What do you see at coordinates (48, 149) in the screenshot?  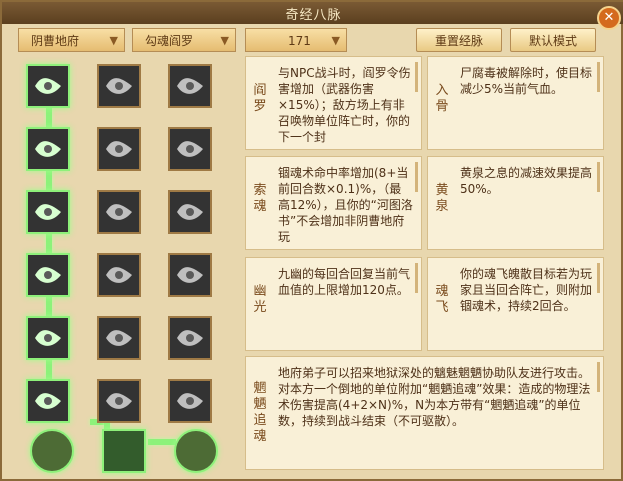 I see `dagger-icon` at bounding box center [48, 149].